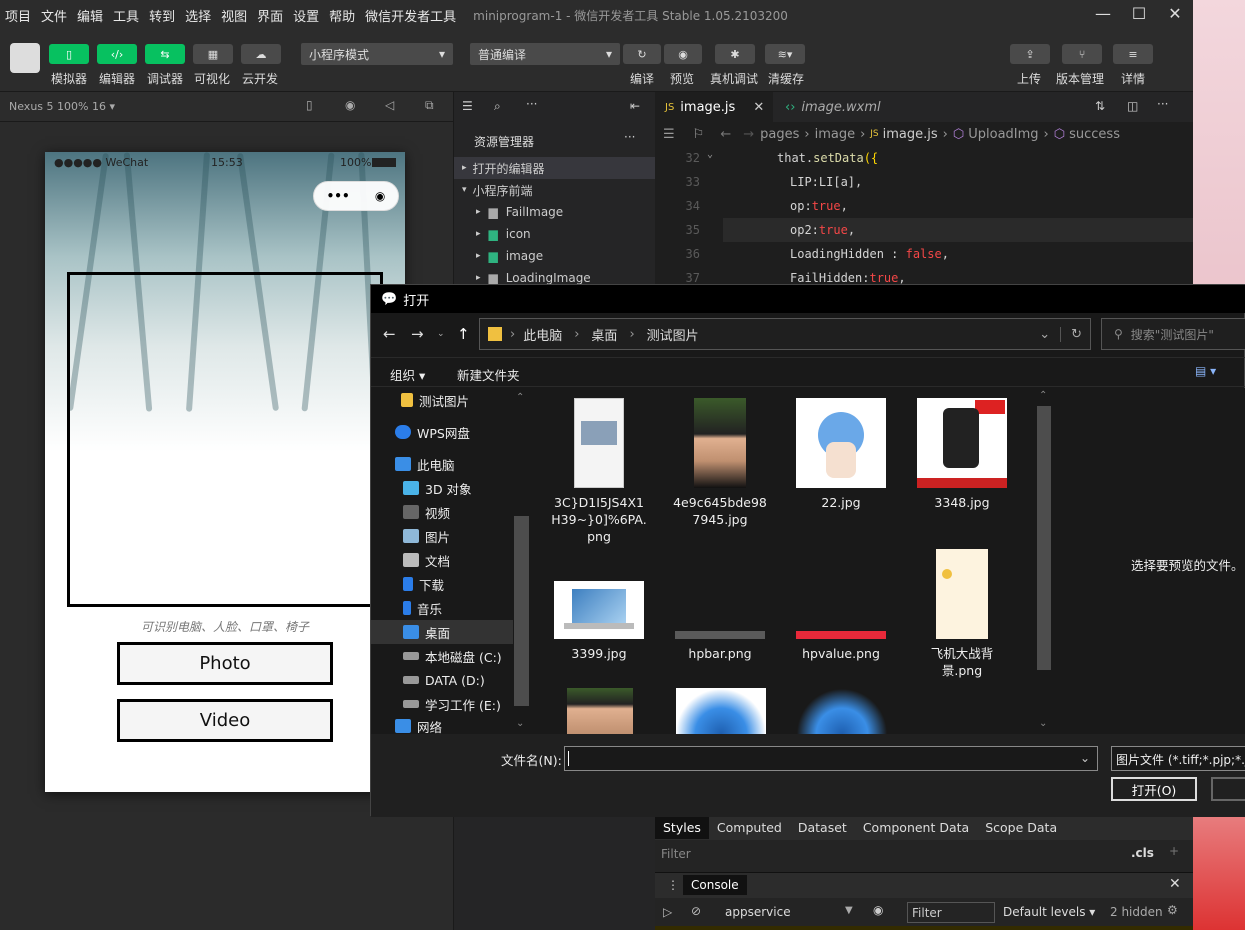 This screenshot has height=930, width=1245. I want to click on styles-filter-input: Filter, so click(676, 854).